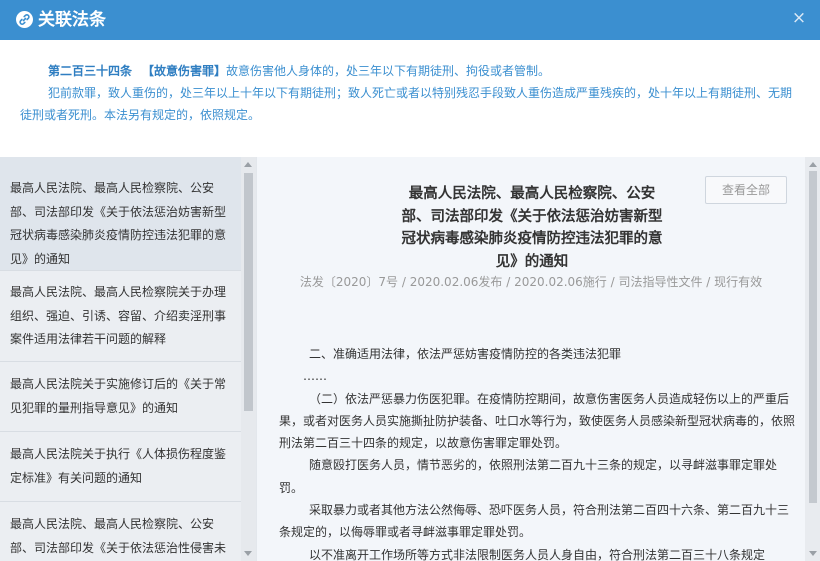  Describe the element at coordinates (120, 531) in the screenshot. I see `list-item: 最高人民法院、最高人民检察院、公安 部、司法部印发《关于依法惩治性侵害未` at that location.